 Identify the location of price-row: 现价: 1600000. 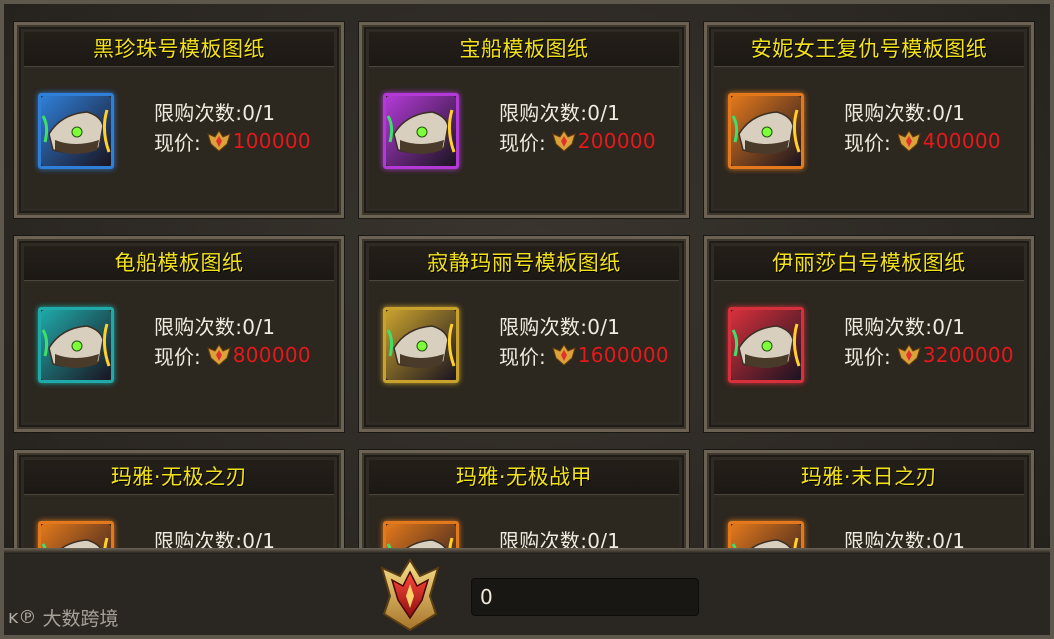
(584, 355).